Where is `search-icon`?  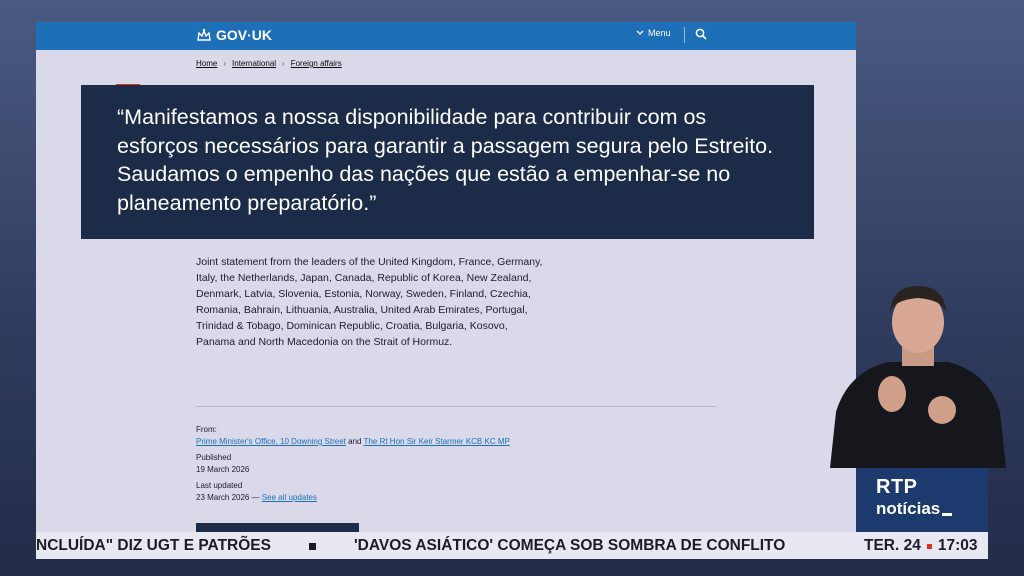
search-icon is located at coordinates (701, 34).